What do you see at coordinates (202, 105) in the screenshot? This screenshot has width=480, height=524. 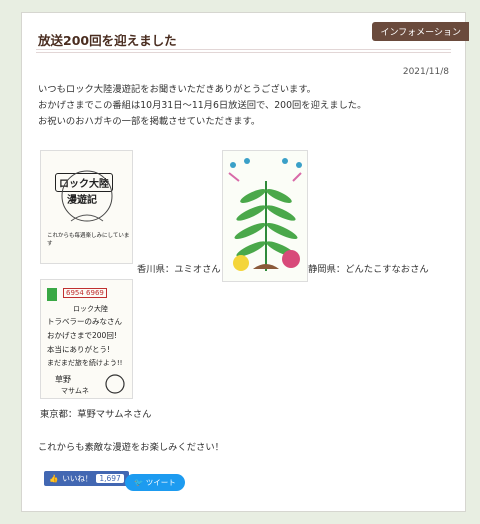 I see `body-line-2: おかげさまでこの番組は10月31日〜11月6日放送回で、200回を迎えました。` at bounding box center [202, 105].